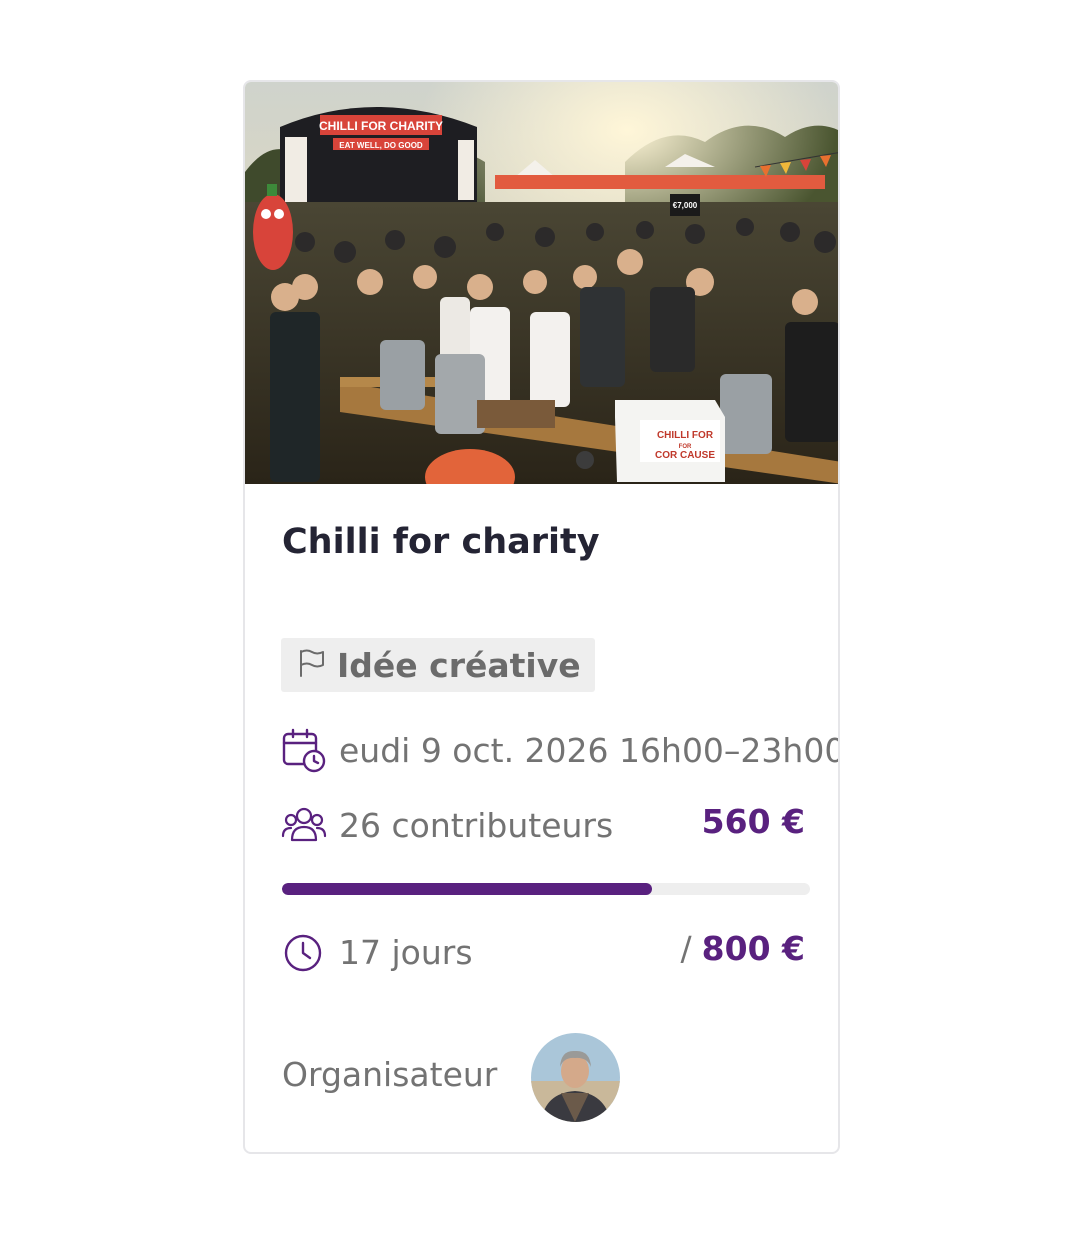 This screenshot has height=1236, width=1085. What do you see at coordinates (381, 126) in the screenshot?
I see `stage-banner-text: CHILLI FOR CHARITY` at bounding box center [381, 126].